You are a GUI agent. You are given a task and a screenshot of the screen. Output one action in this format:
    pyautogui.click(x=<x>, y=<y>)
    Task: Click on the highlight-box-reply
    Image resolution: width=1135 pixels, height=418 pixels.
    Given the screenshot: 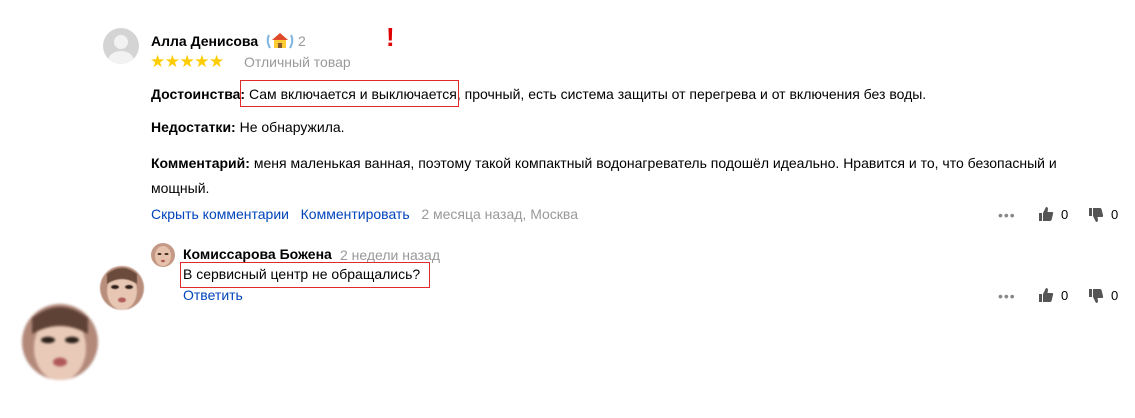 What is the action you would take?
    pyautogui.click(x=305, y=275)
    